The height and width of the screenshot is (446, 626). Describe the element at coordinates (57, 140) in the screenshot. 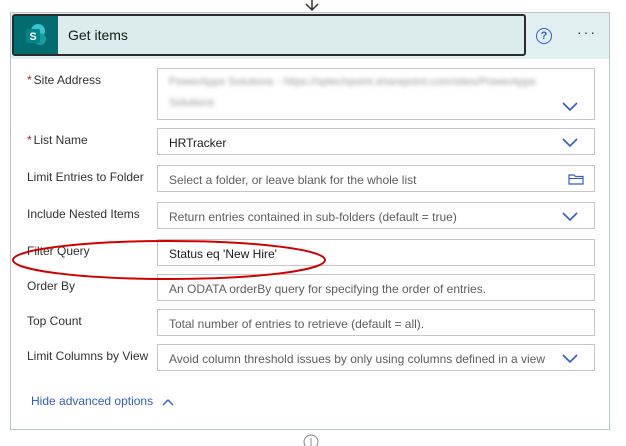

I see `list-name-label: * List Name` at that location.